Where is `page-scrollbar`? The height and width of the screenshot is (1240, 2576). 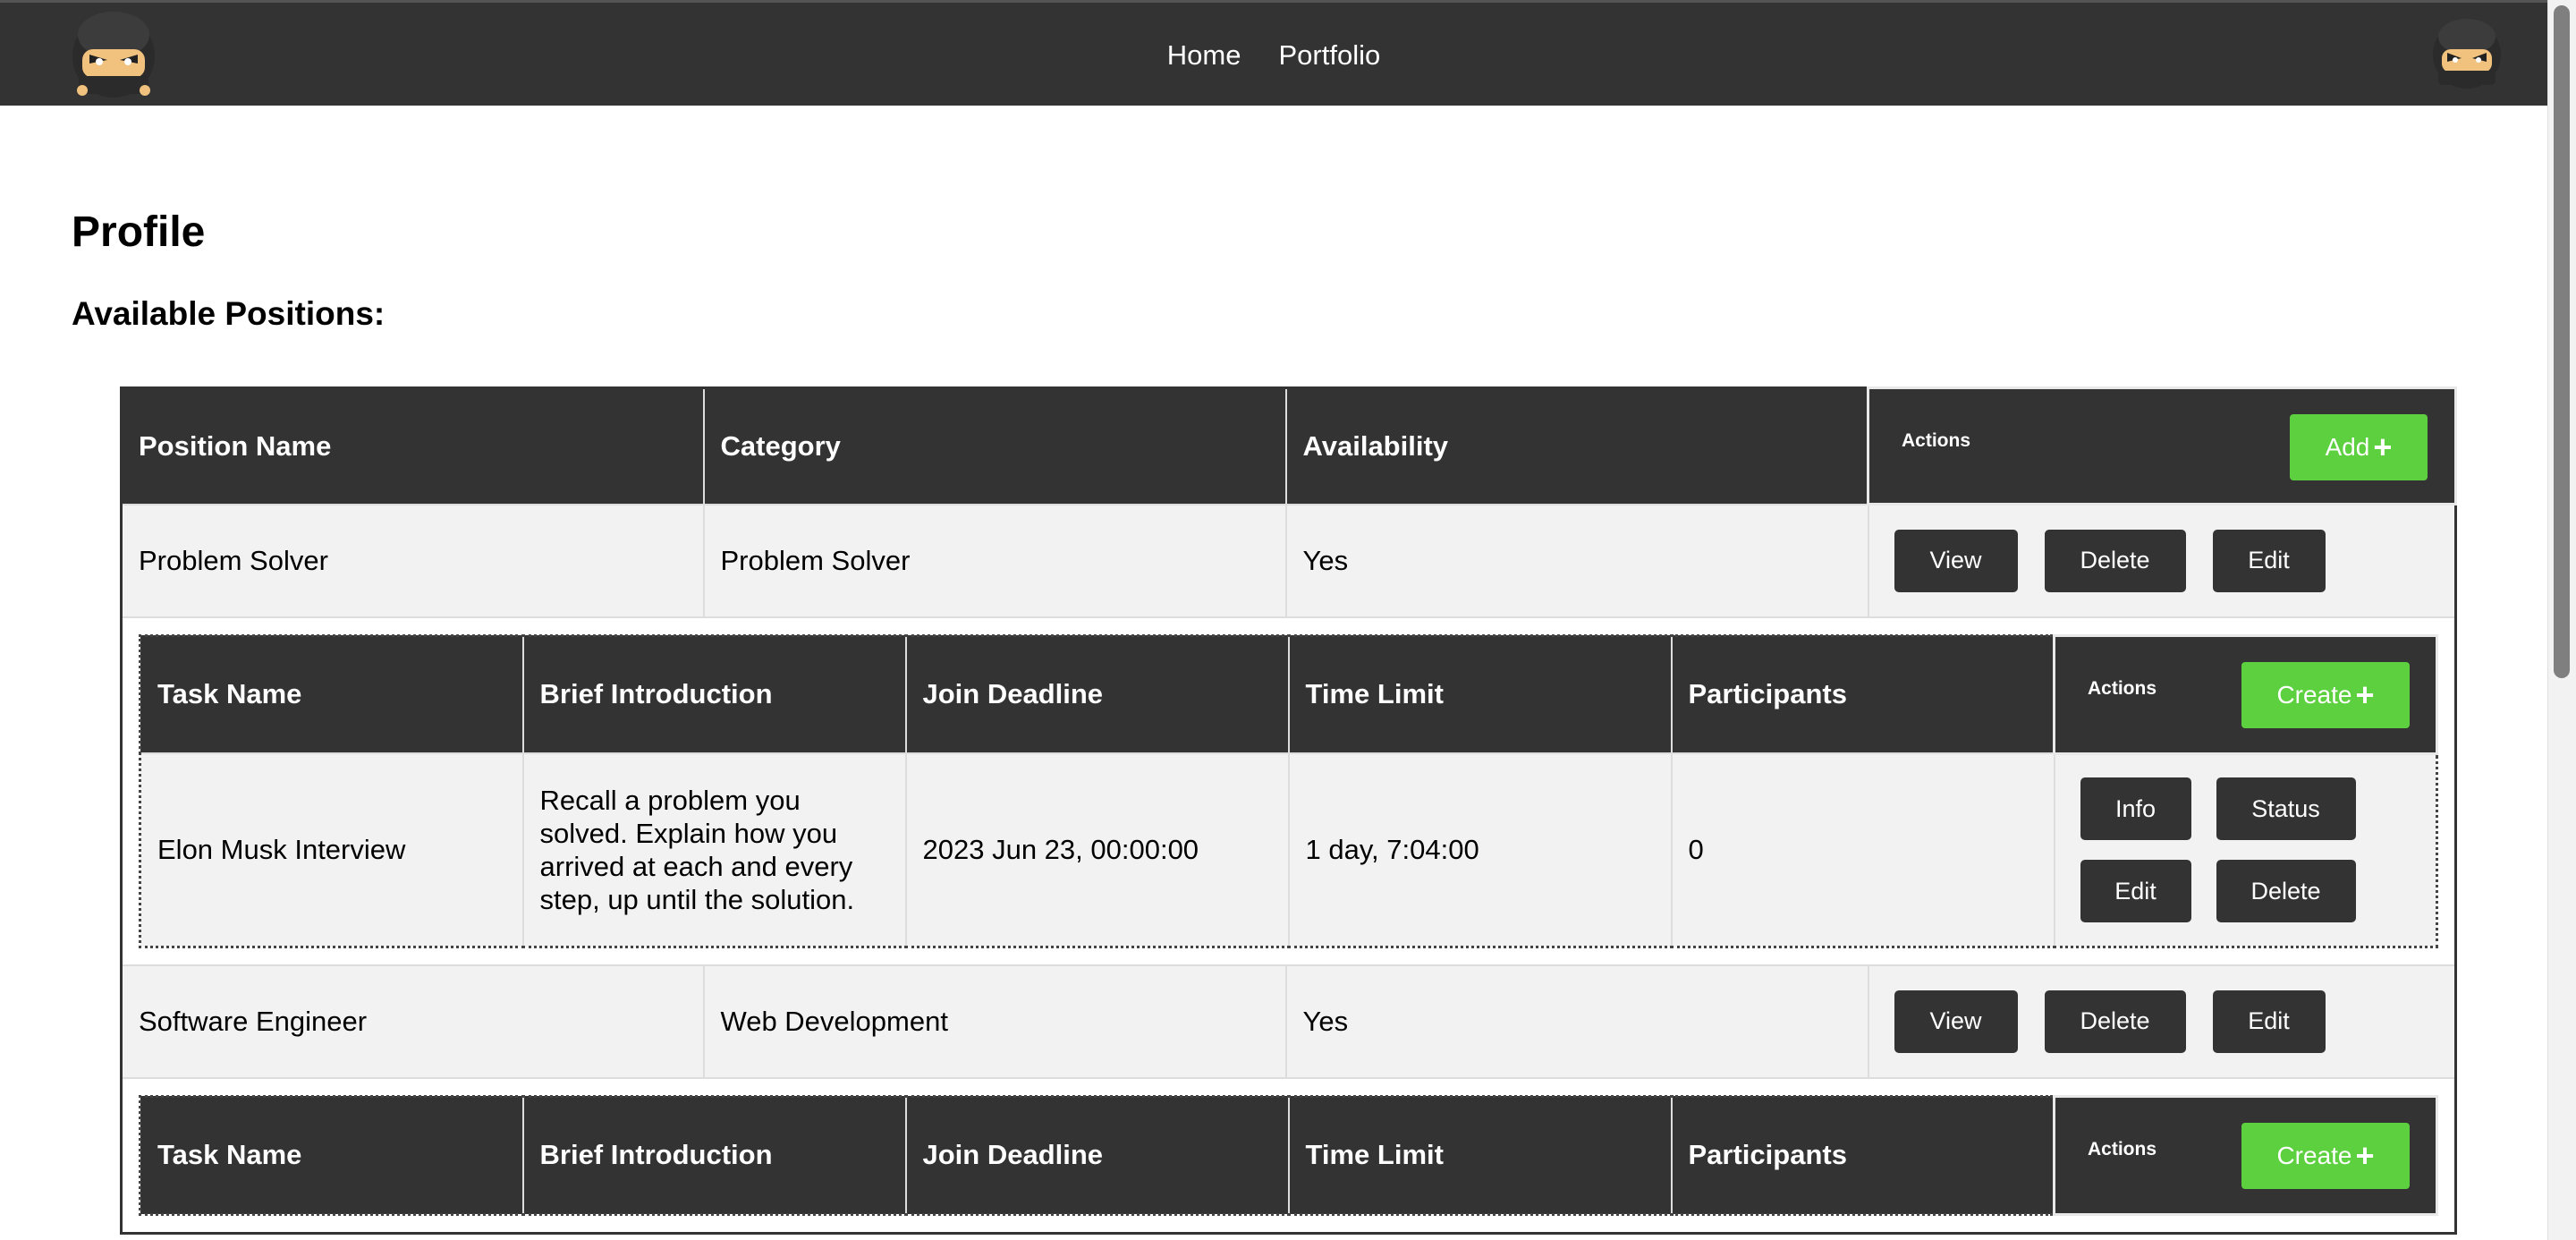 page-scrollbar is located at coordinates (2561, 620).